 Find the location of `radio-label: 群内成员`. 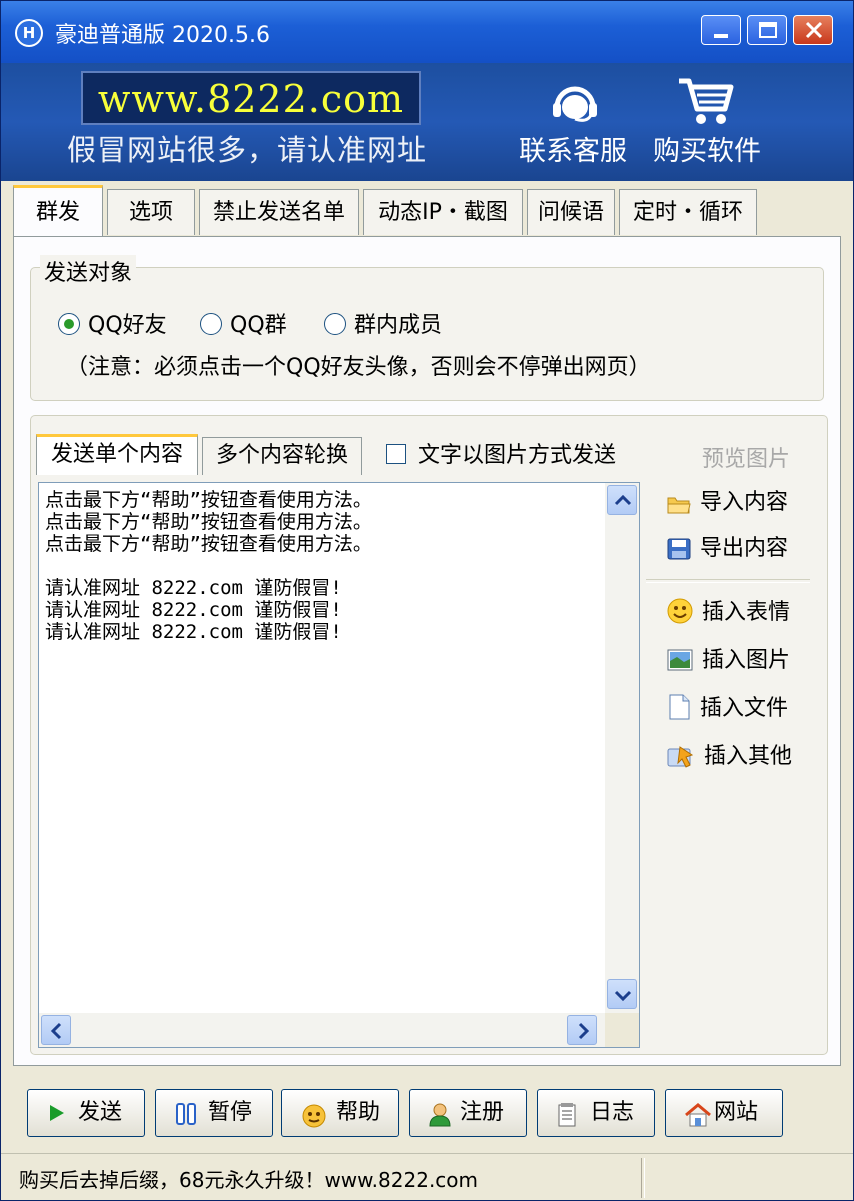

radio-label: 群内成员 is located at coordinates (398, 325).